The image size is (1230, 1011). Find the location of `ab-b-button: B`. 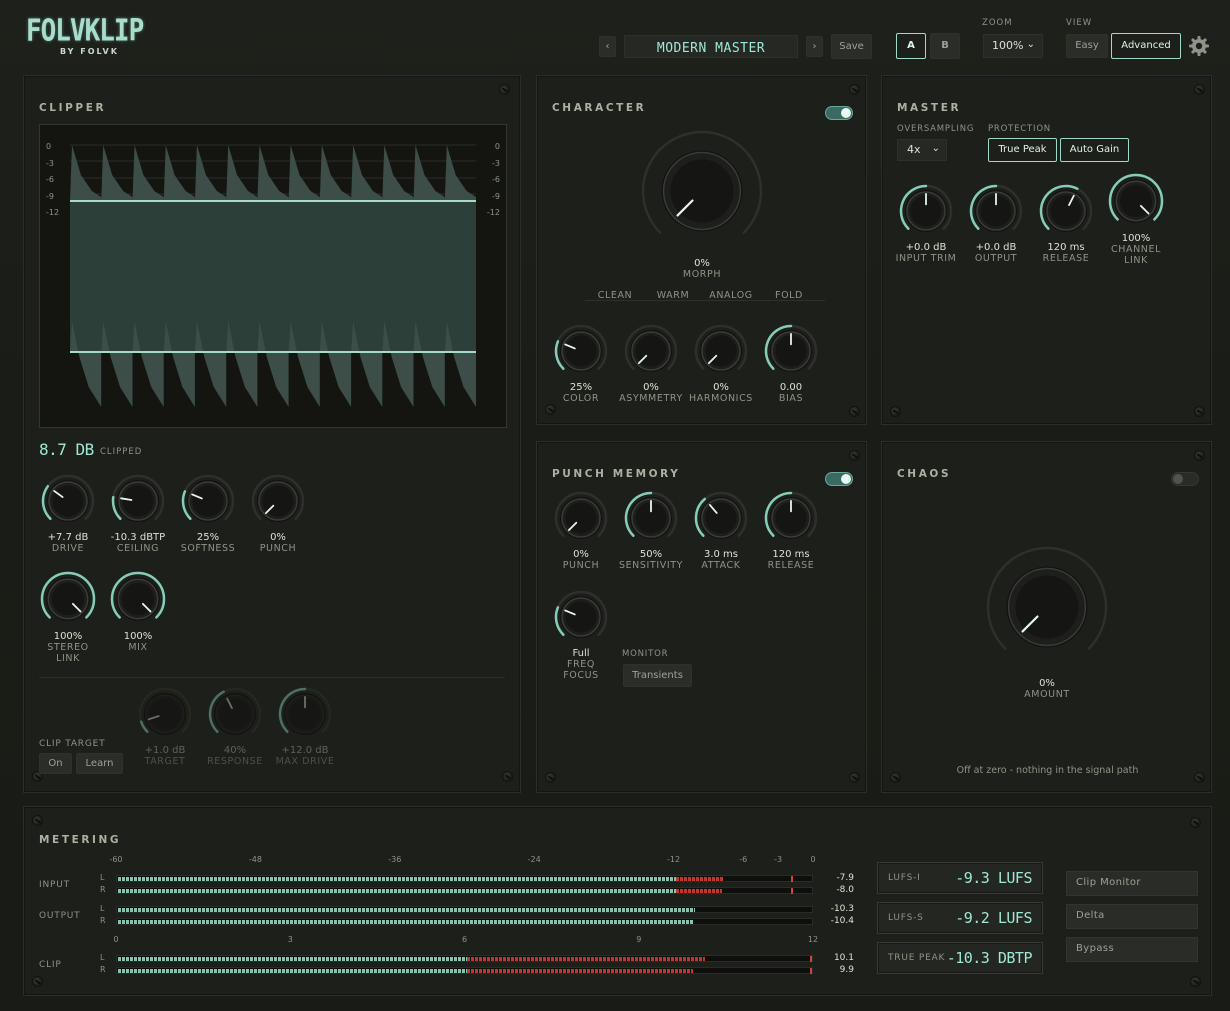

ab-b-button: B is located at coordinates (945, 46).